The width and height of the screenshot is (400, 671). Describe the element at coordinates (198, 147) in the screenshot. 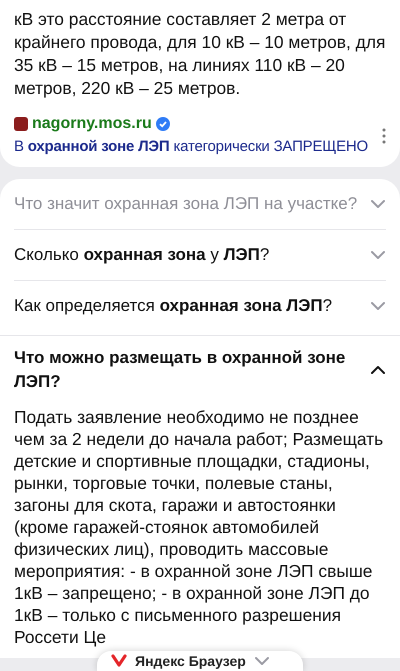

I see `snippet-link: В охранной зоне ЛЭП категорически ЗАПРЕЩЕНО` at that location.